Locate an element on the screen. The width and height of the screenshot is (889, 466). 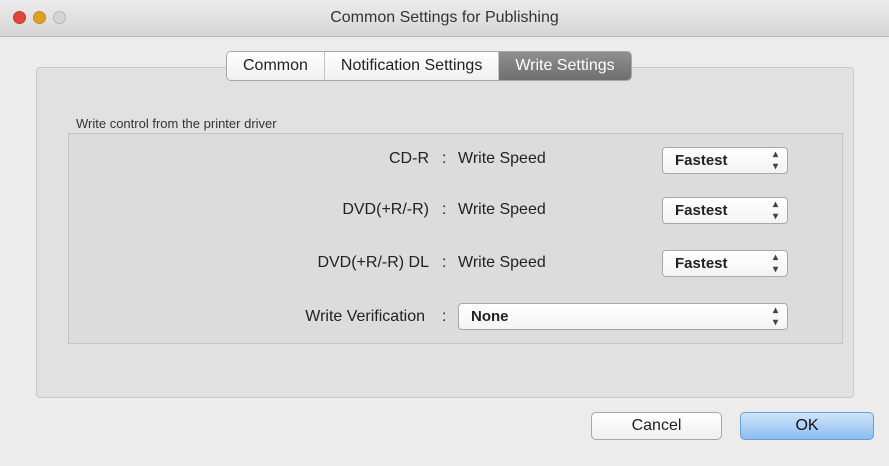
tab-write-settings: Write Settings is located at coordinates (565, 66).